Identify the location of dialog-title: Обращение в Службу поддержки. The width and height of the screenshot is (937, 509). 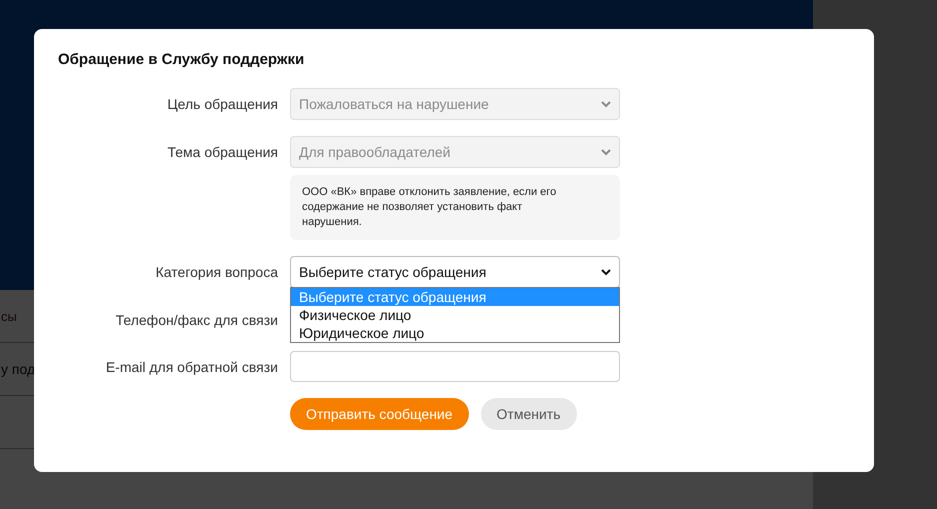
(181, 59).